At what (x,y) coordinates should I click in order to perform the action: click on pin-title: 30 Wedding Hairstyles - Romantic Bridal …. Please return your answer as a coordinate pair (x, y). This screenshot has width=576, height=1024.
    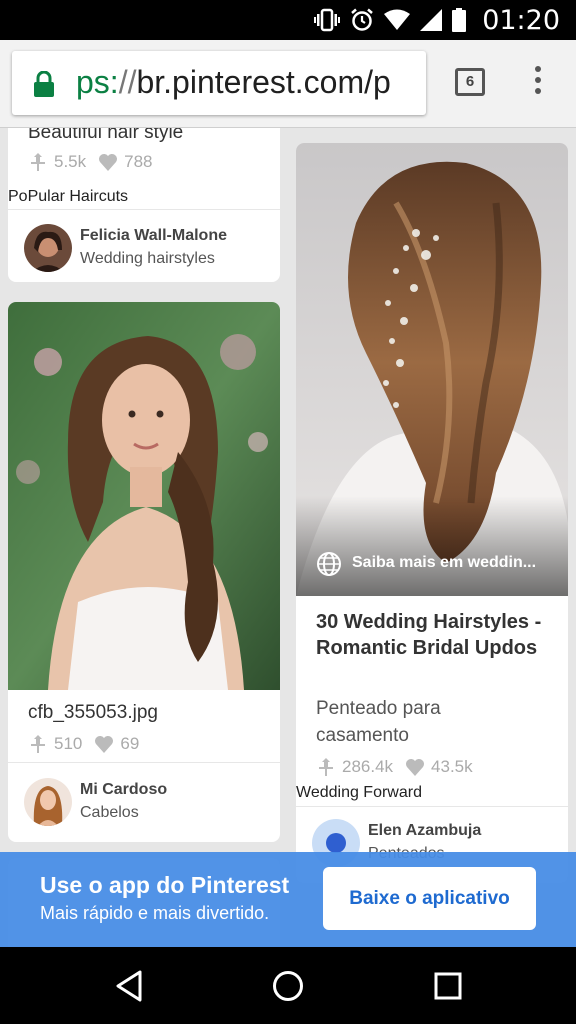
    Looking at the image, I should click on (429, 635).